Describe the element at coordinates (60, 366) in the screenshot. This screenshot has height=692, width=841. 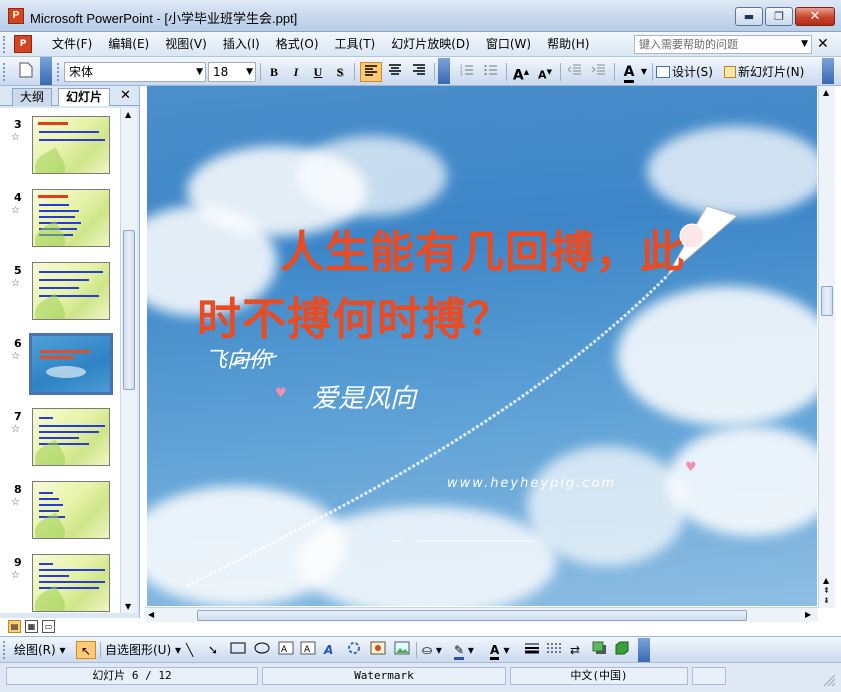
I see `slide-thumbnail-6: 6 ☆` at that location.